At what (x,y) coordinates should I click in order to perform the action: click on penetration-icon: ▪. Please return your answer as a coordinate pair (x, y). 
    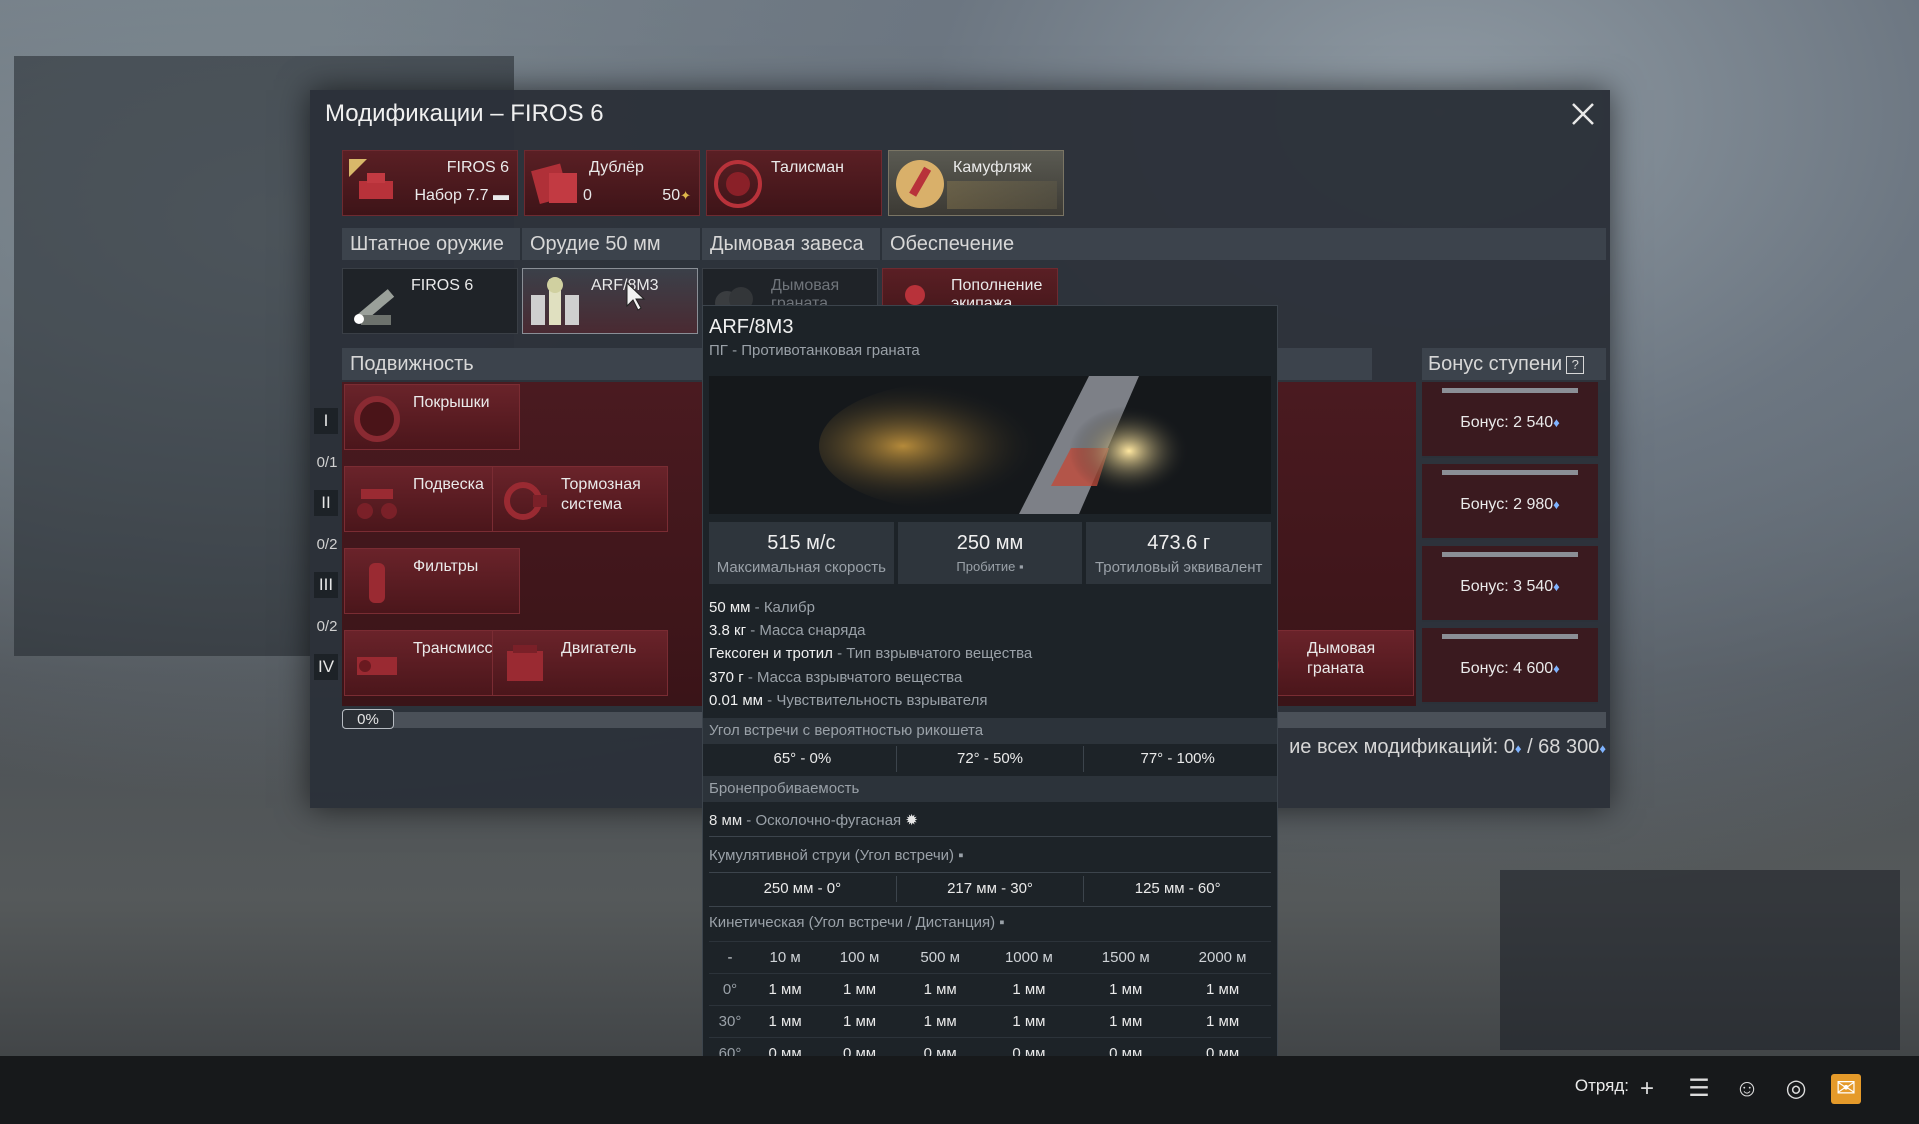
    Looking at the image, I should click on (1021, 566).